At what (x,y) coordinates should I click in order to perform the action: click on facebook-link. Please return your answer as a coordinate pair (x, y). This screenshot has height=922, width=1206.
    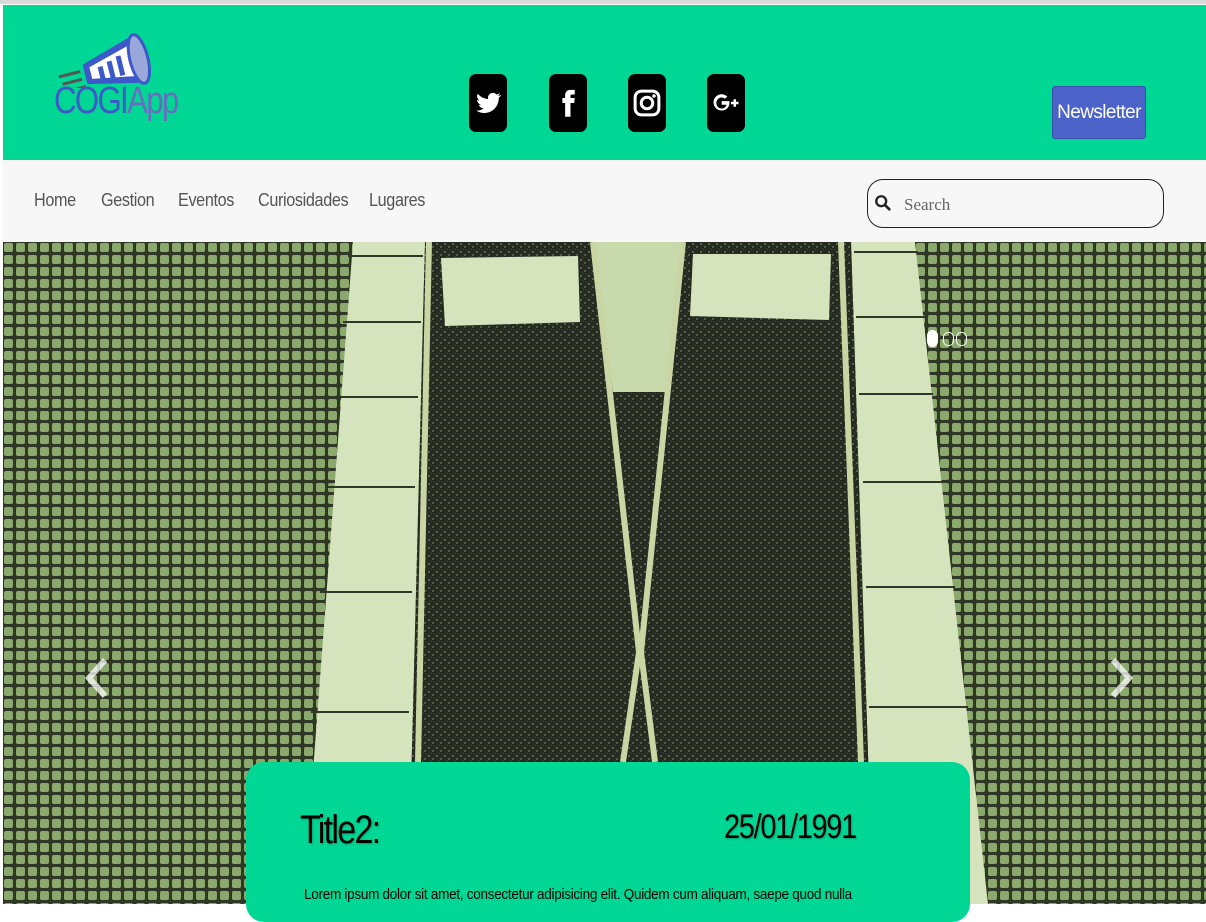
    Looking at the image, I should click on (568, 103).